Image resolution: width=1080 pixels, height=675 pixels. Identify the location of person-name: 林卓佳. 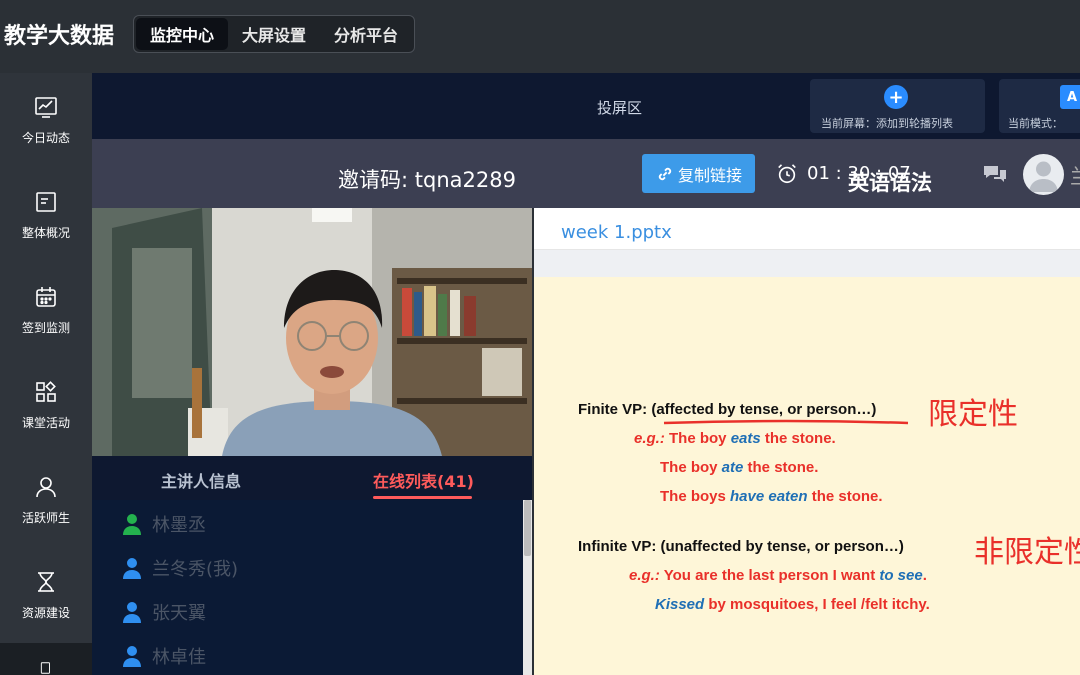
(179, 657).